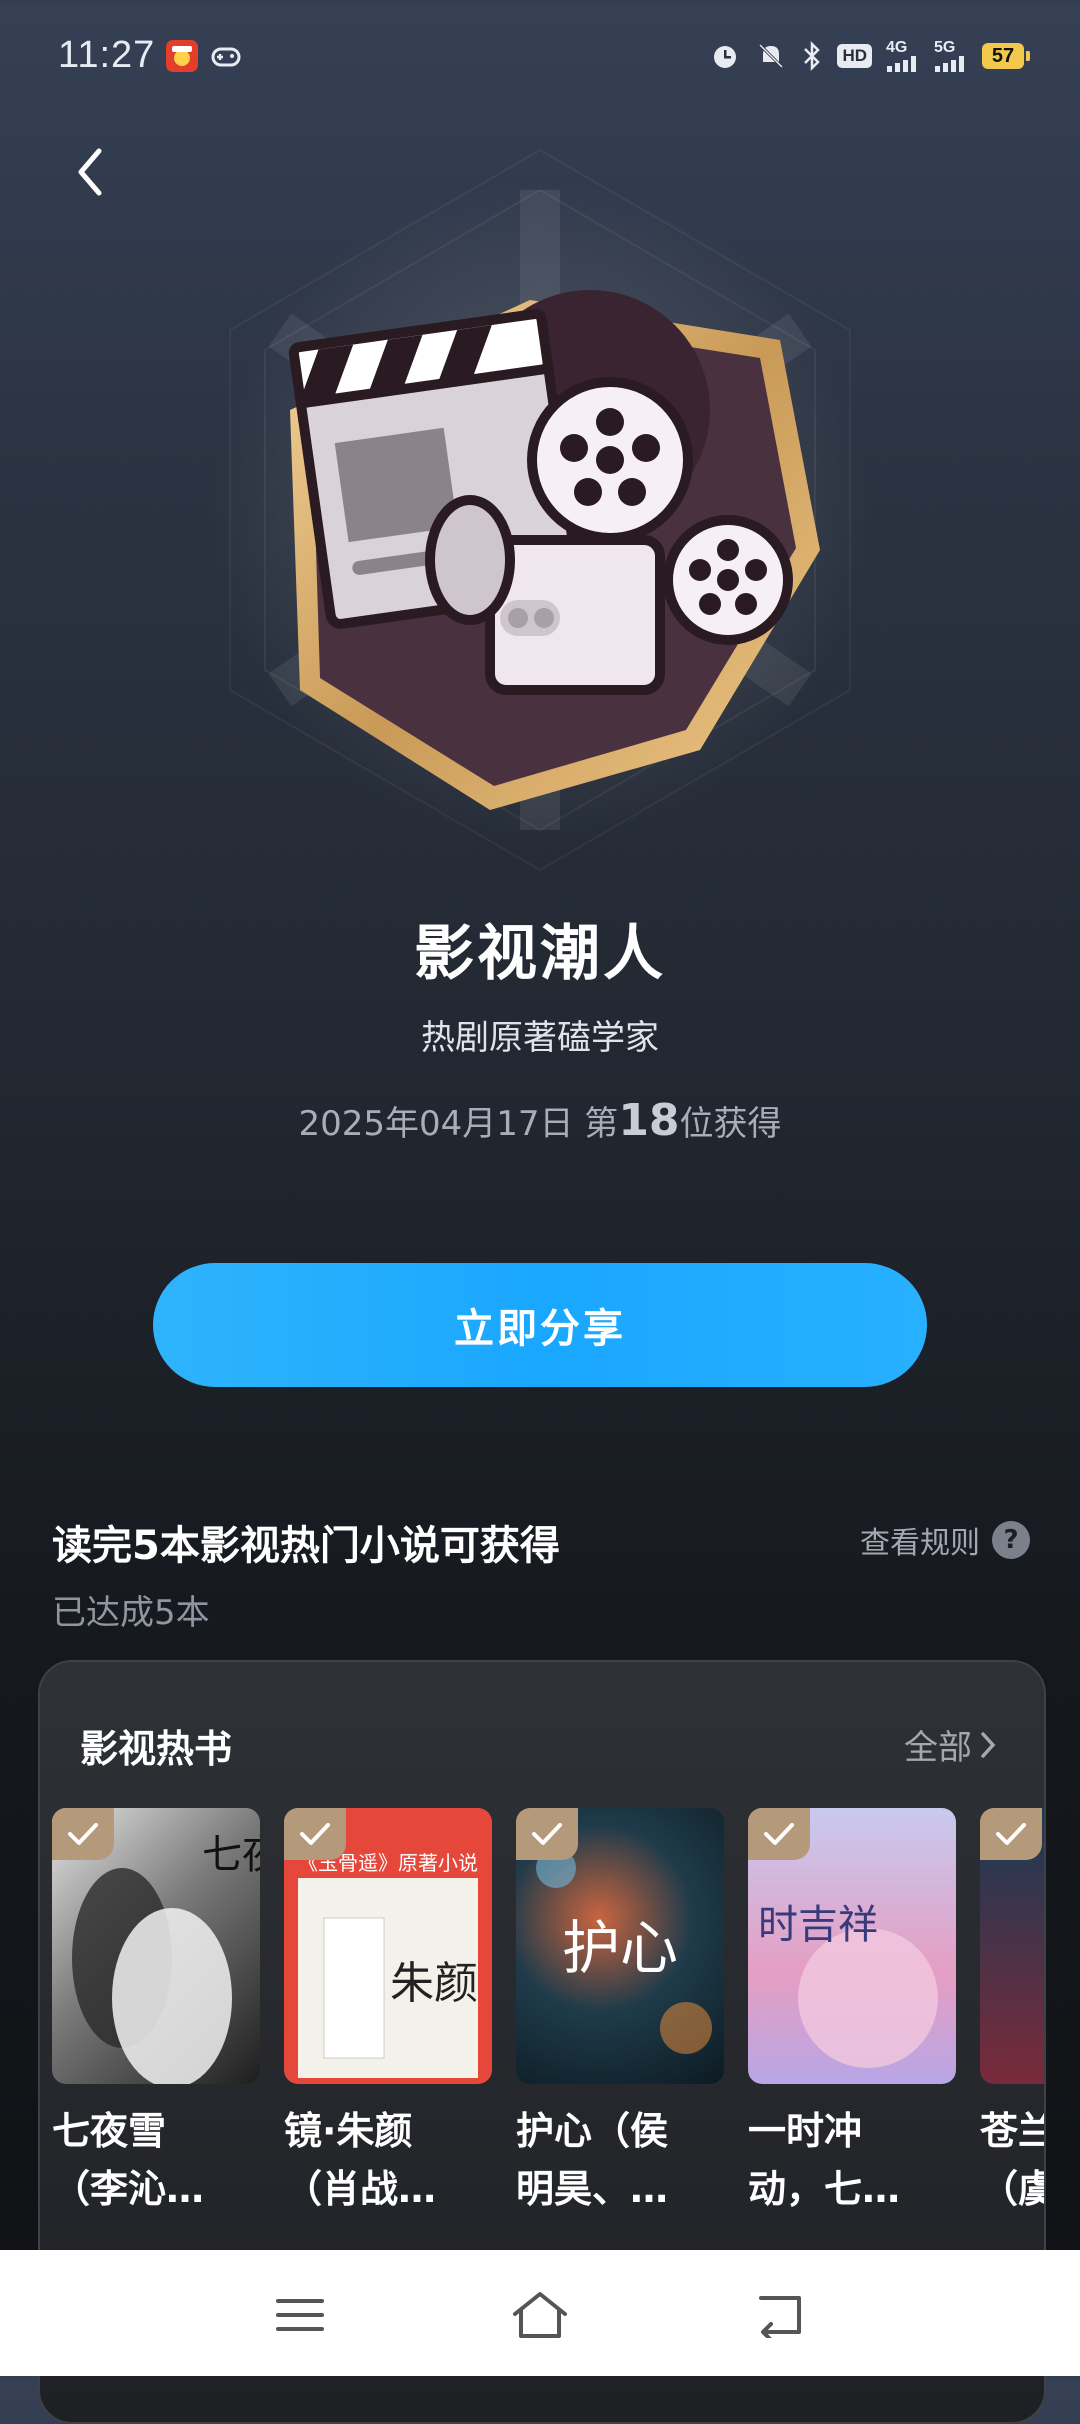  Describe the element at coordinates (988, 1744) in the screenshot. I see `chevron-right-icon` at that location.